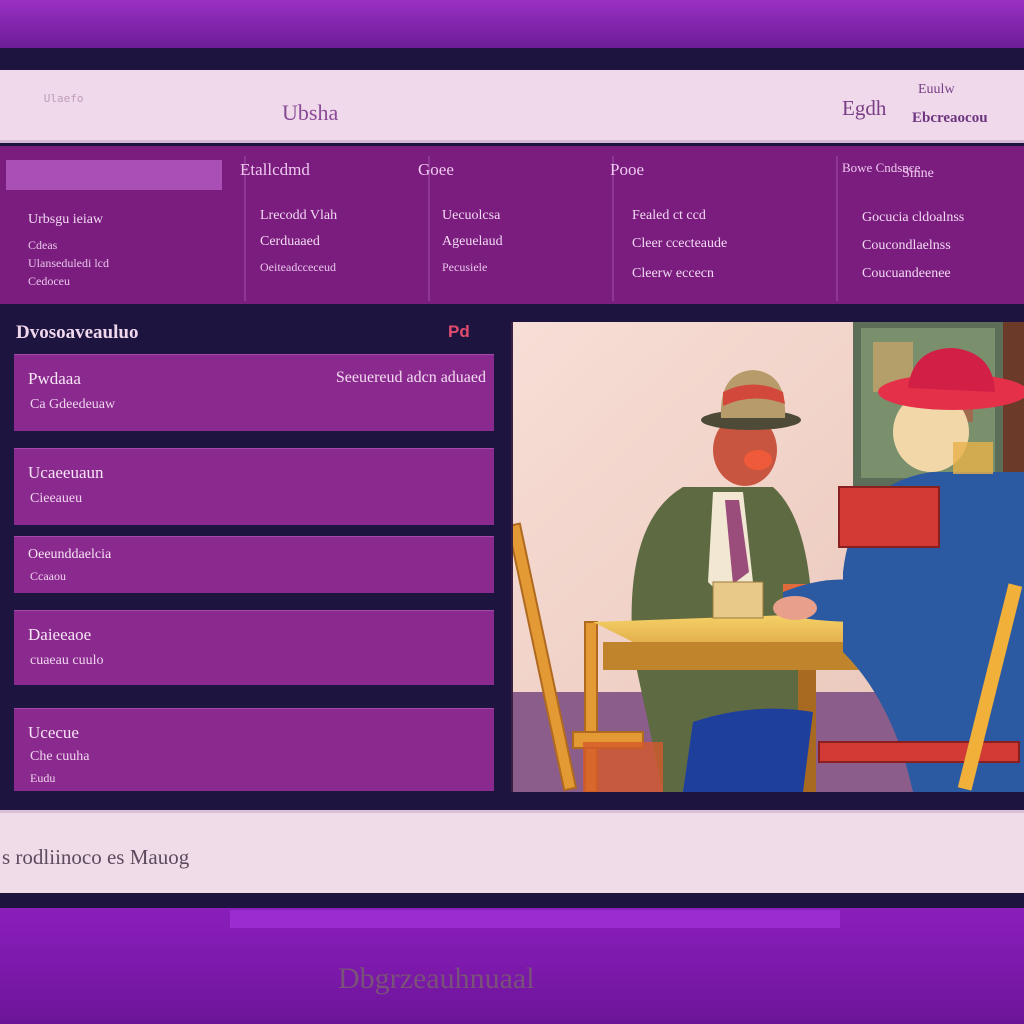 Image resolution: width=1024 pixels, height=1024 pixels. Describe the element at coordinates (906, 274) in the screenshot. I see `nav-link: Coucuandeenee` at that location.